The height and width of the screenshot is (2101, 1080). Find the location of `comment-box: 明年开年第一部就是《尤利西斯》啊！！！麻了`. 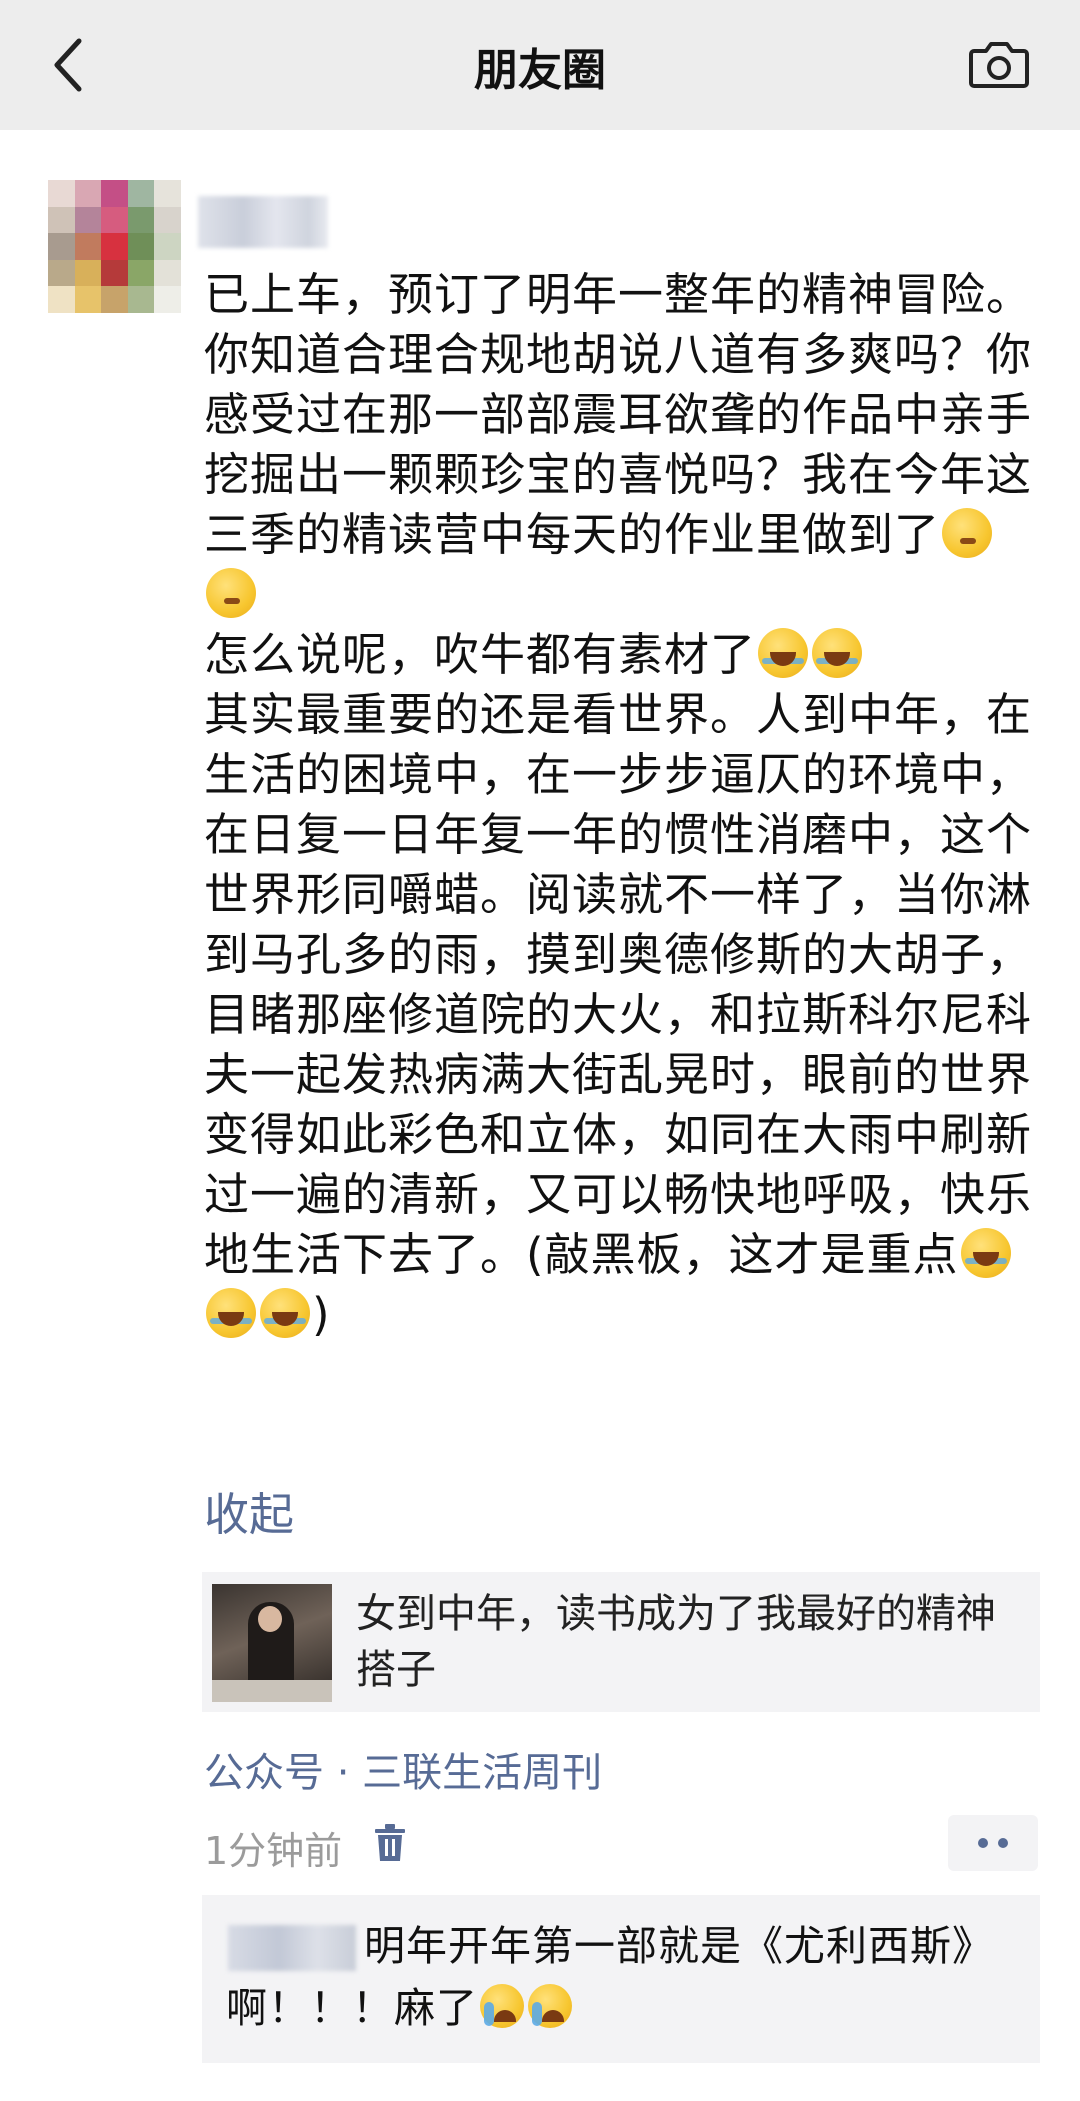

comment-box: 明年开年第一部就是《尤利西斯》啊！！！麻了 is located at coordinates (621, 1979).